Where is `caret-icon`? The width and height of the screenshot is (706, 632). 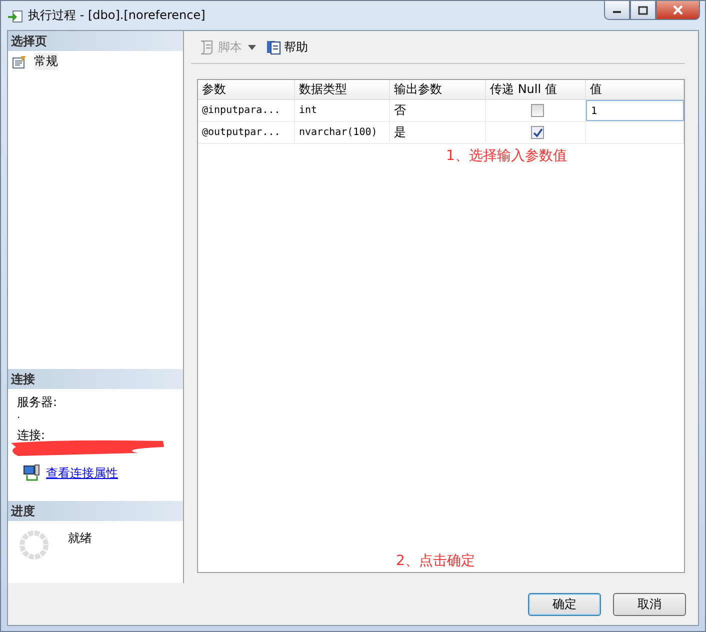 caret-icon is located at coordinates (252, 47).